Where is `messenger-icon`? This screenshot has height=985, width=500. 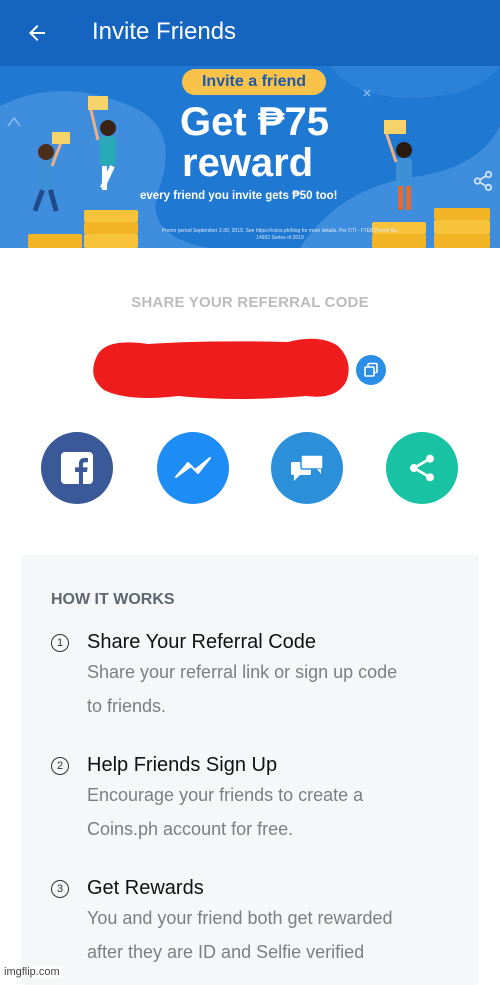
messenger-icon is located at coordinates (193, 467).